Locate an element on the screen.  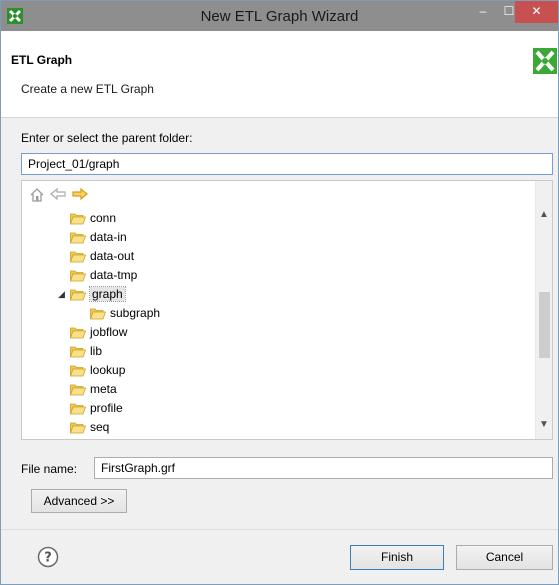
tree-item-label: jobflow is located at coordinates (109, 332).